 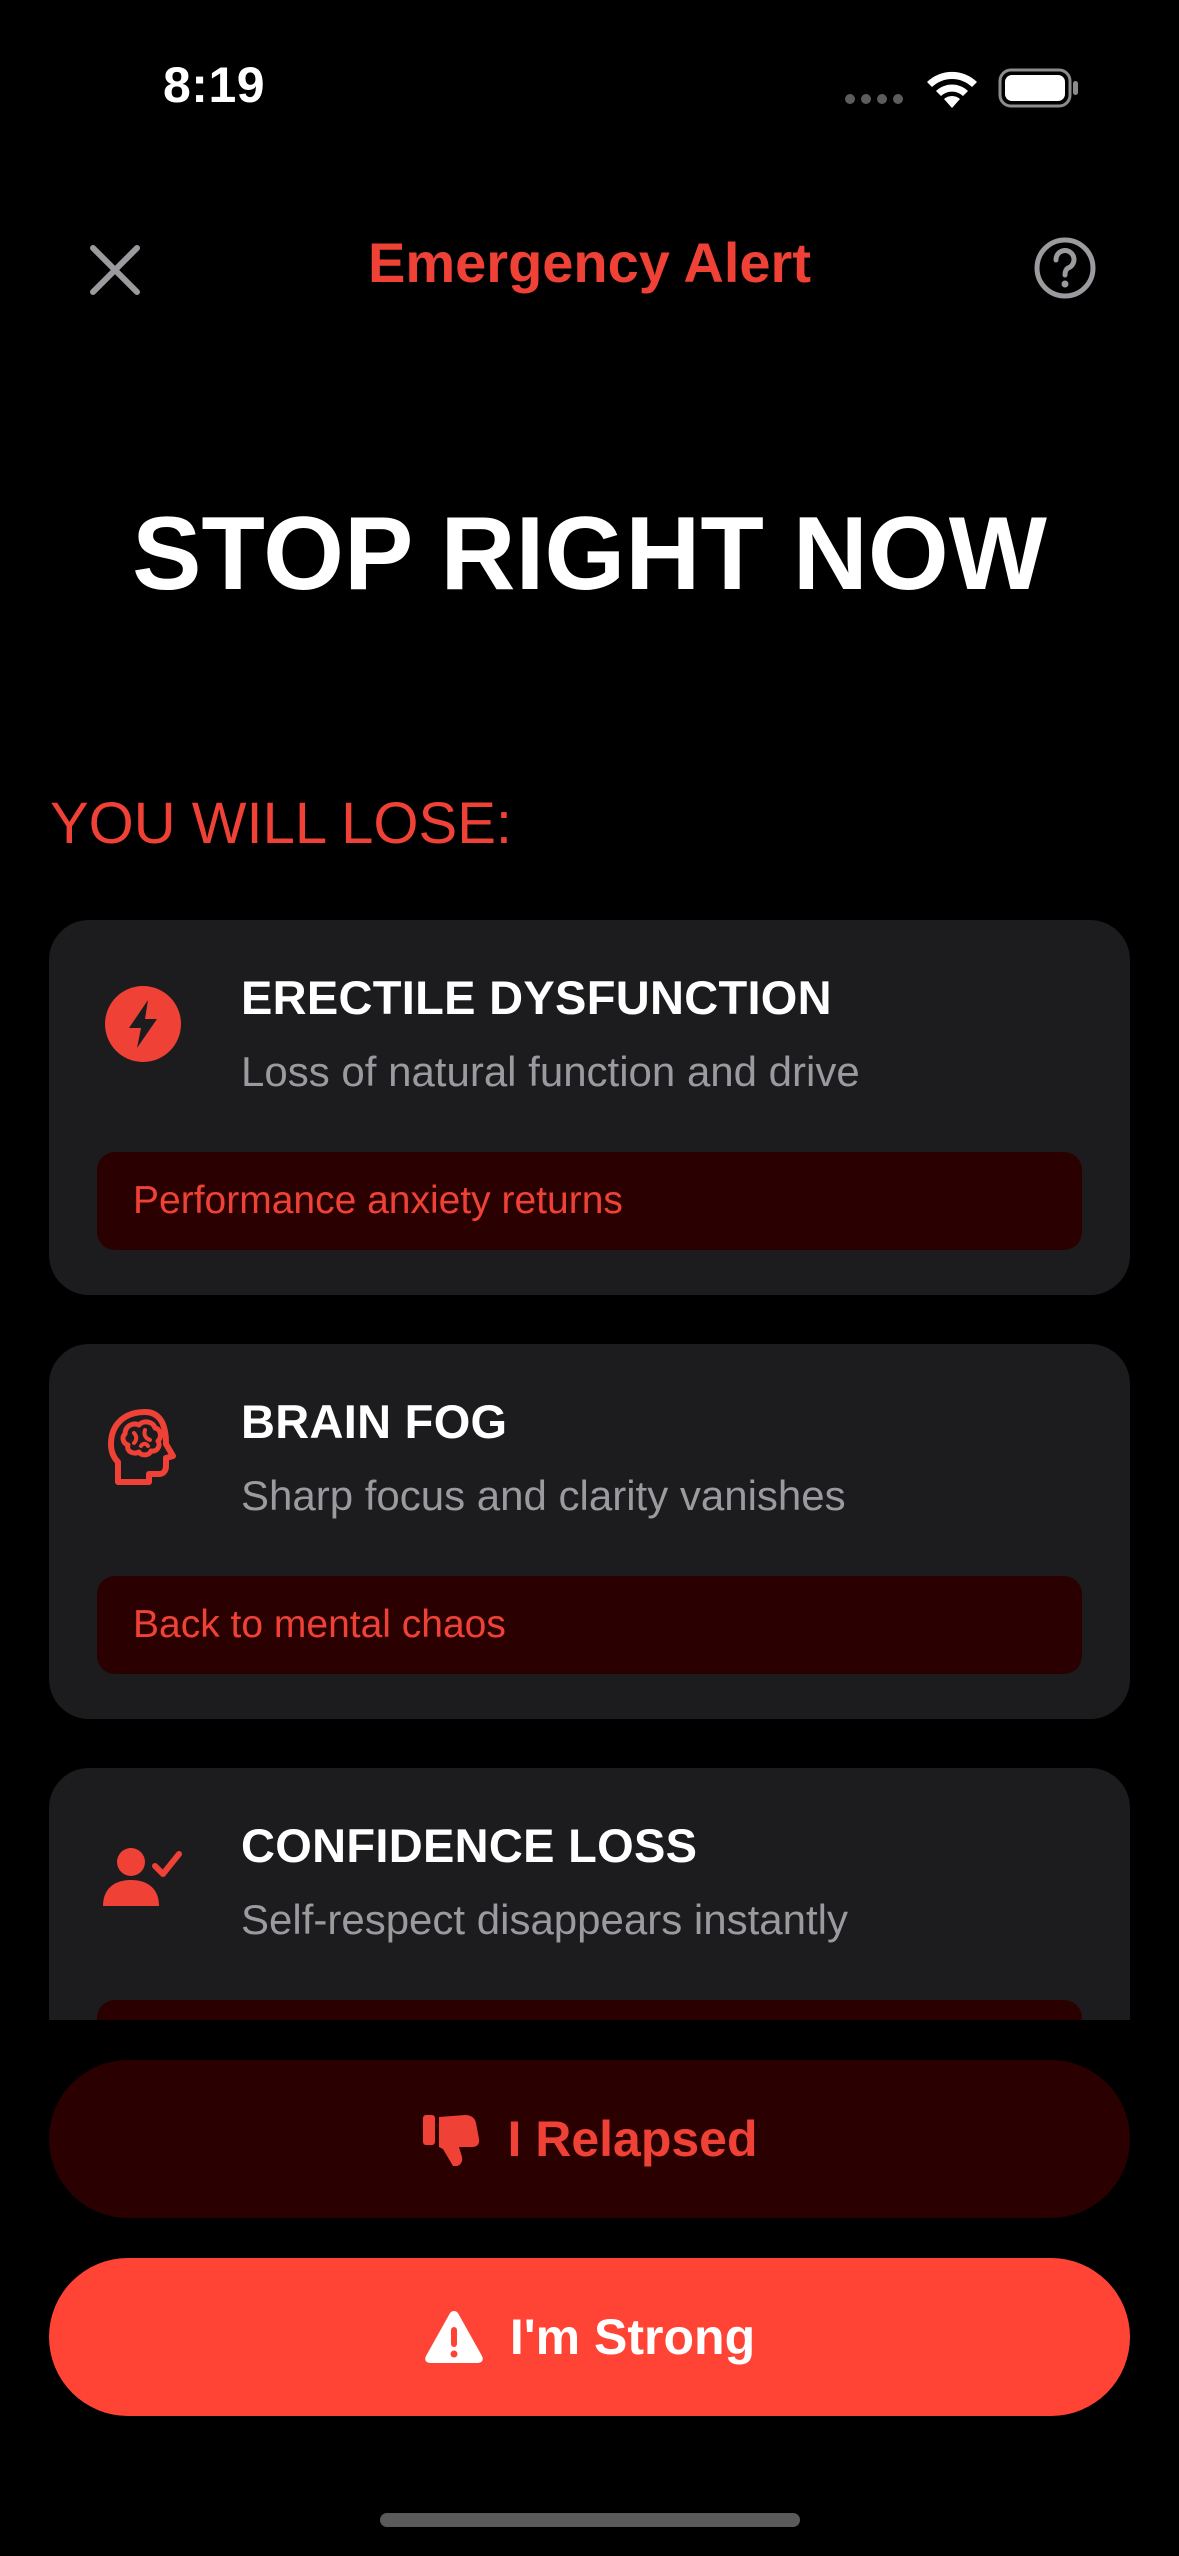 I want to click on strong-button: I'm Strong, so click(x=589, y=2337).